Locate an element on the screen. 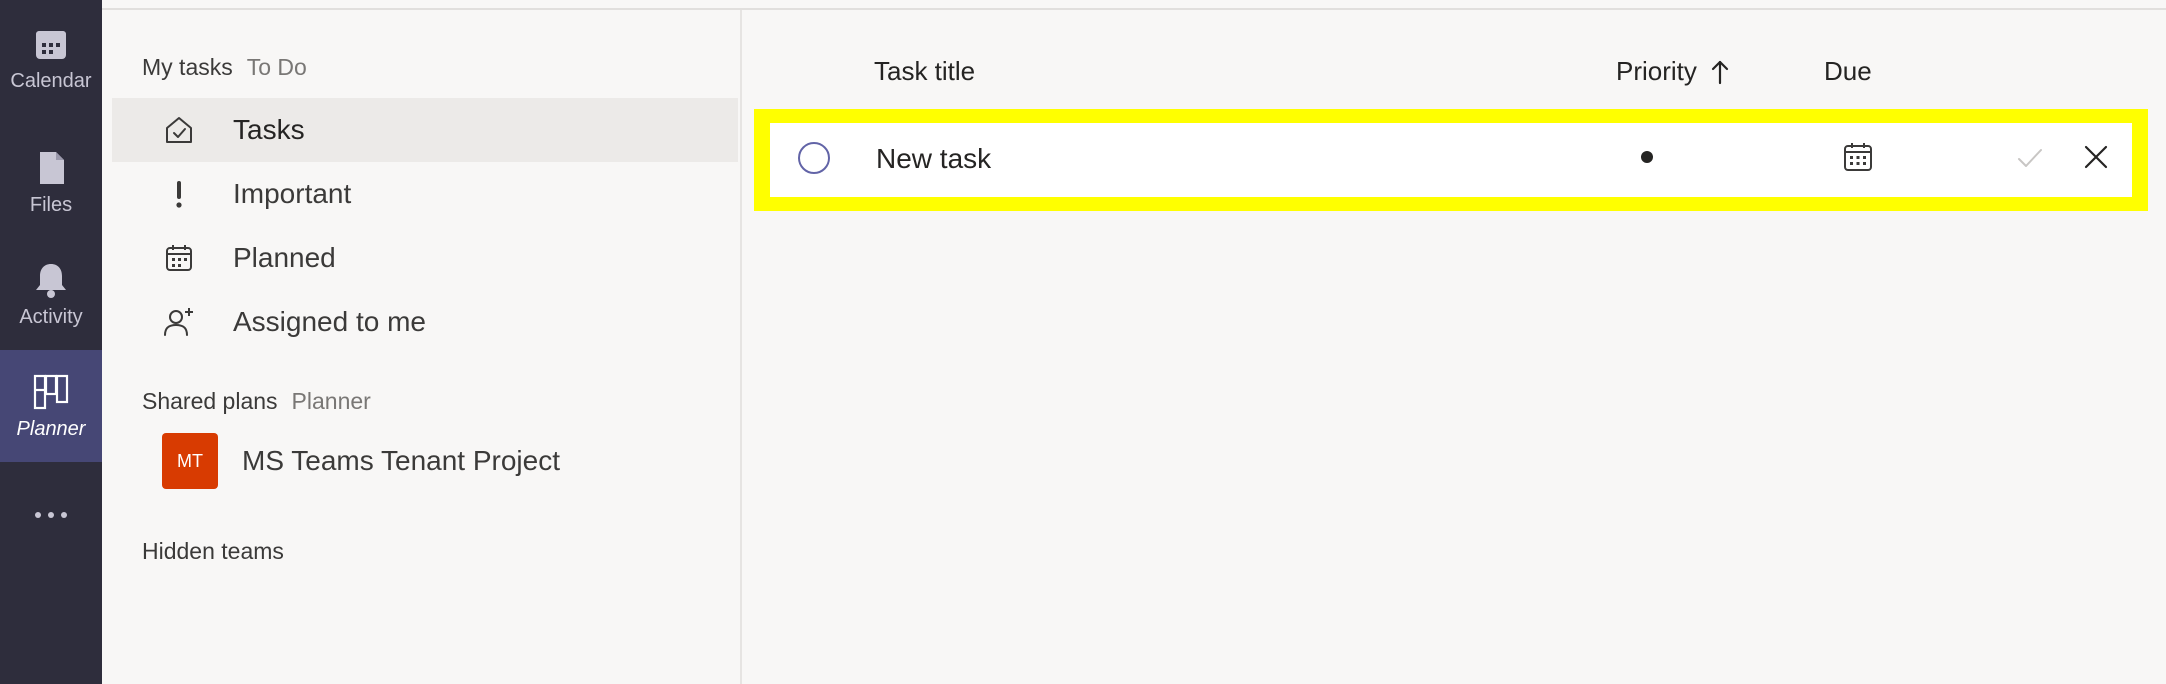 The width and height of the screenshot is (2166, 684). plan-avatar: MT is located at coordinates (190, 461).